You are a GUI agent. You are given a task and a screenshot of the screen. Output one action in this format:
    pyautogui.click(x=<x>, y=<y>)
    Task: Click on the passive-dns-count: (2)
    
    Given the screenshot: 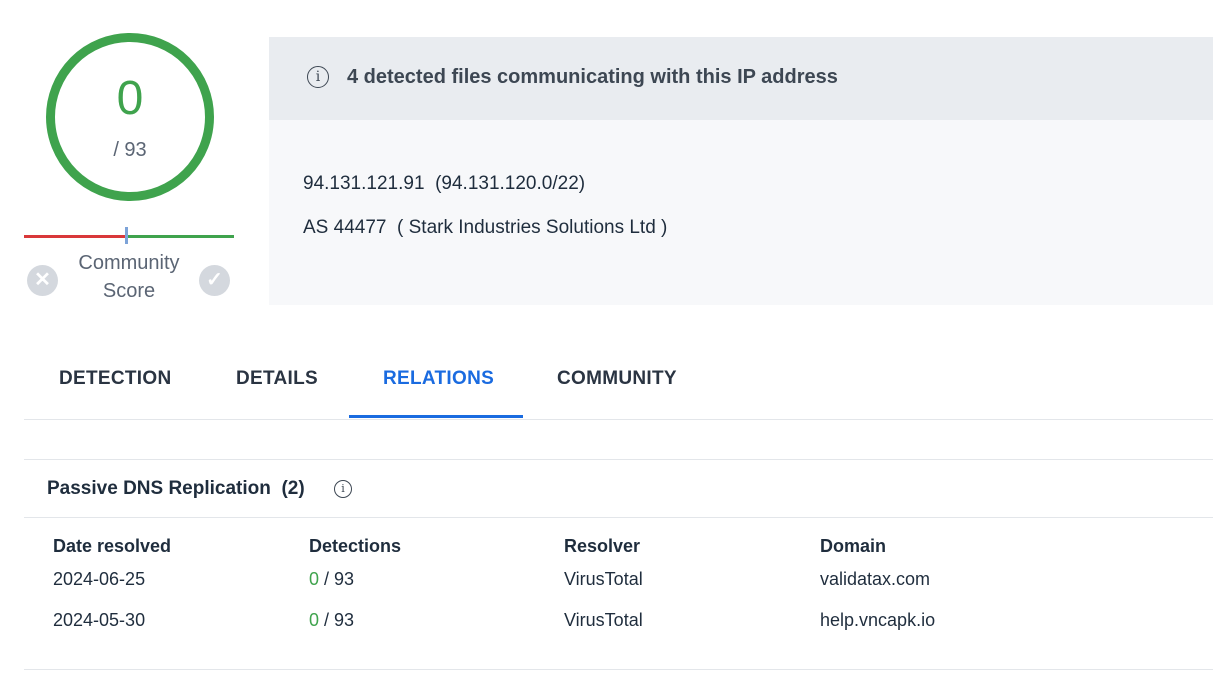 What is the action you would take?
    pyautogui.click(x=293, y=488)
    